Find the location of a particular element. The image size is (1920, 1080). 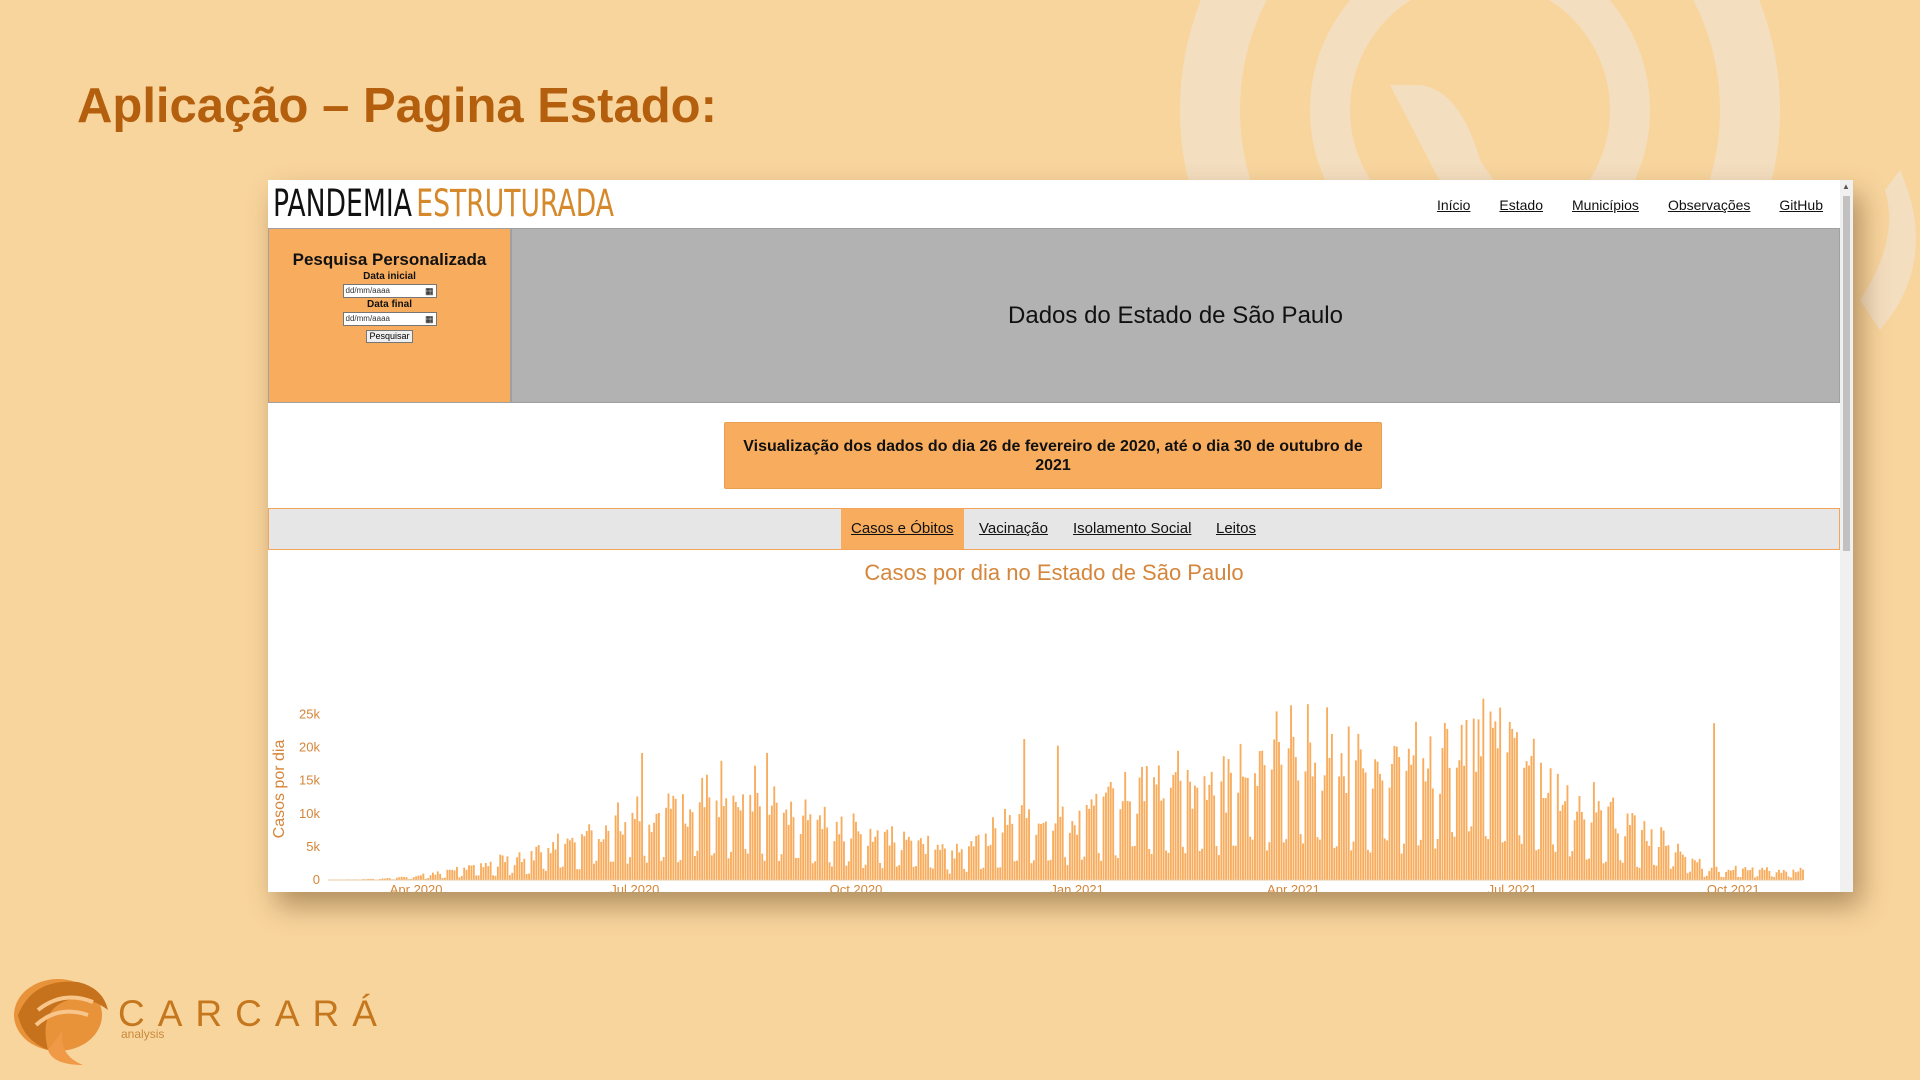

end-date-input: dd/mm/aaaa ▦ is located at coordinates (389, 319).